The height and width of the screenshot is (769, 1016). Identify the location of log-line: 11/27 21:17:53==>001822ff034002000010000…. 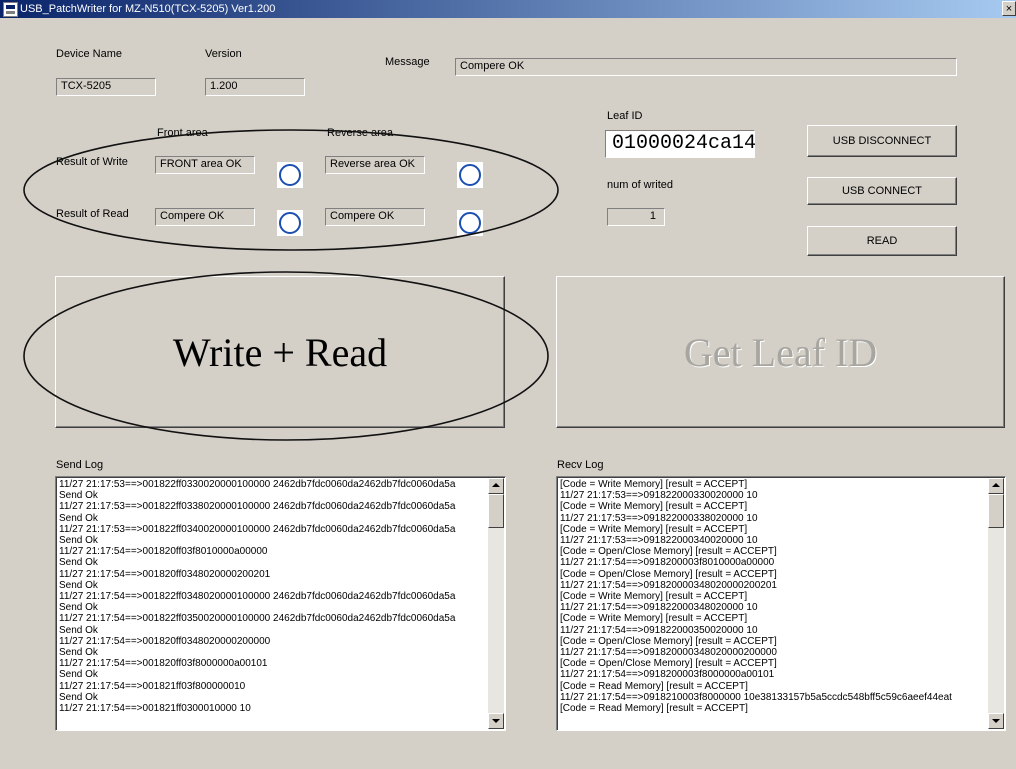
(257, 529).